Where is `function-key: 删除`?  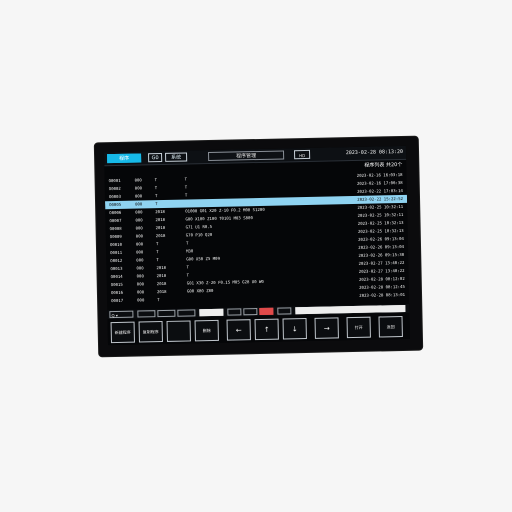 function-key: 删除 is located at coordinates (206, 330).